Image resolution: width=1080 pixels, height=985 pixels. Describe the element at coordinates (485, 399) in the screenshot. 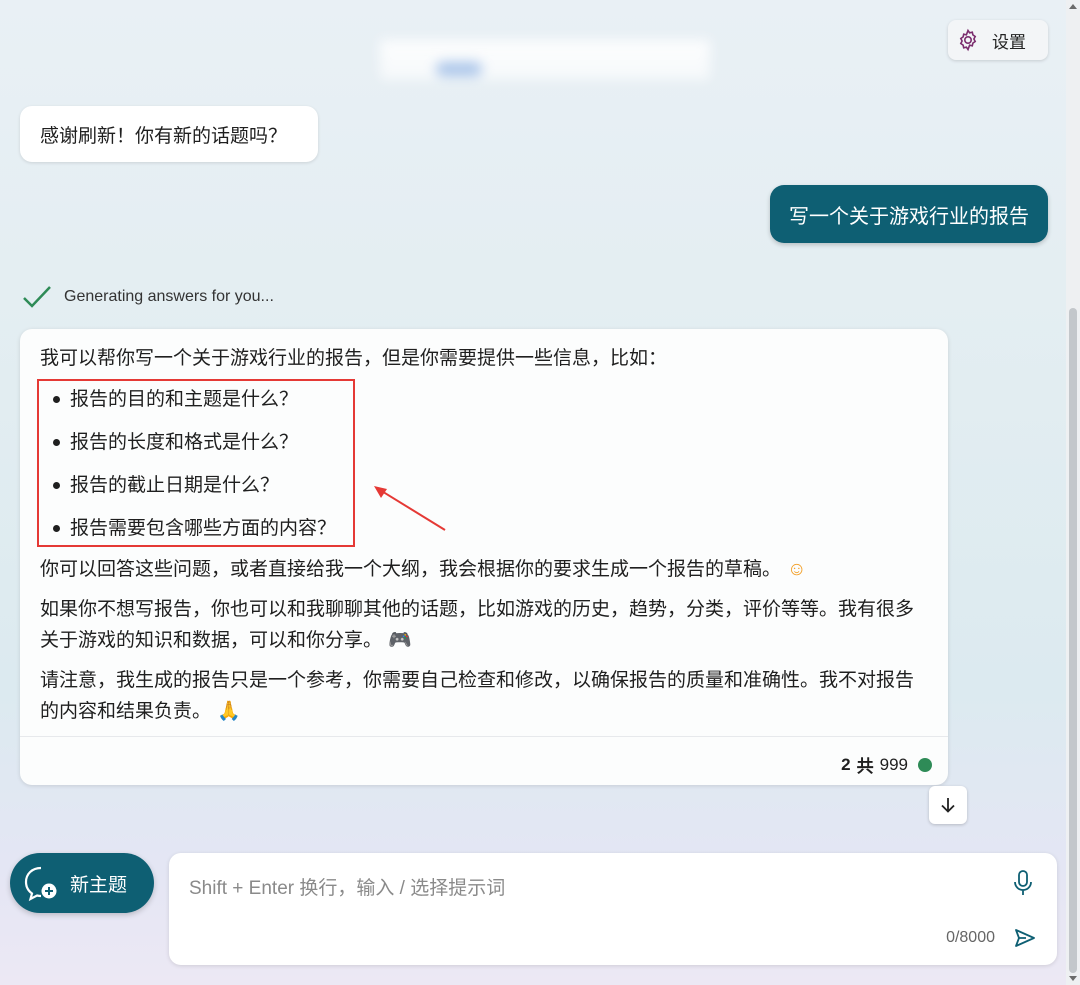

I see `list-item: 报告的目的和主题是什么？` at that location.